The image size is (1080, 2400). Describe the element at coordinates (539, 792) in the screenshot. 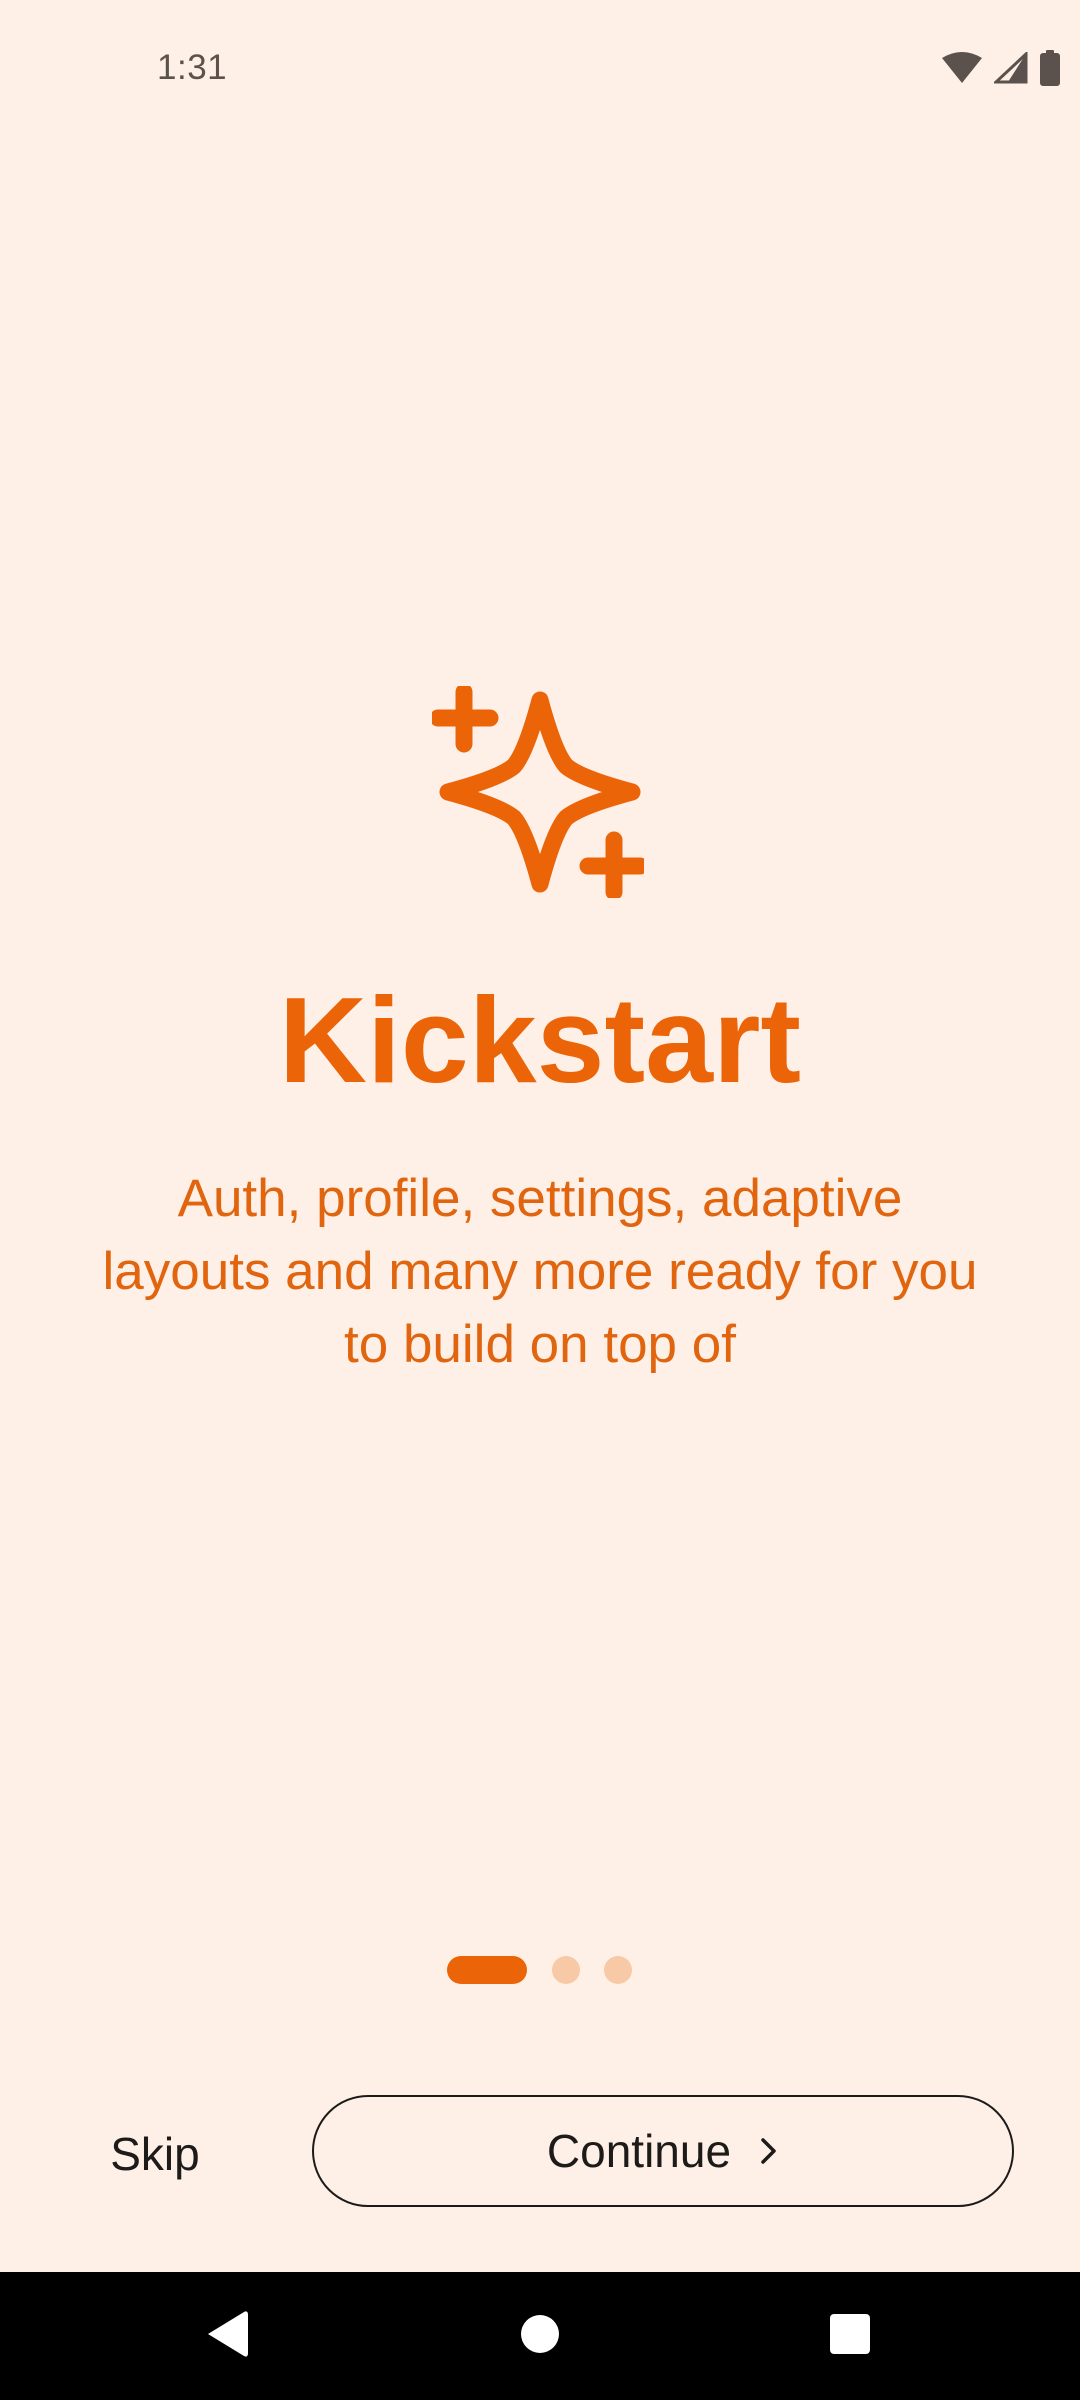

I see `sparkles-icon` at that location.